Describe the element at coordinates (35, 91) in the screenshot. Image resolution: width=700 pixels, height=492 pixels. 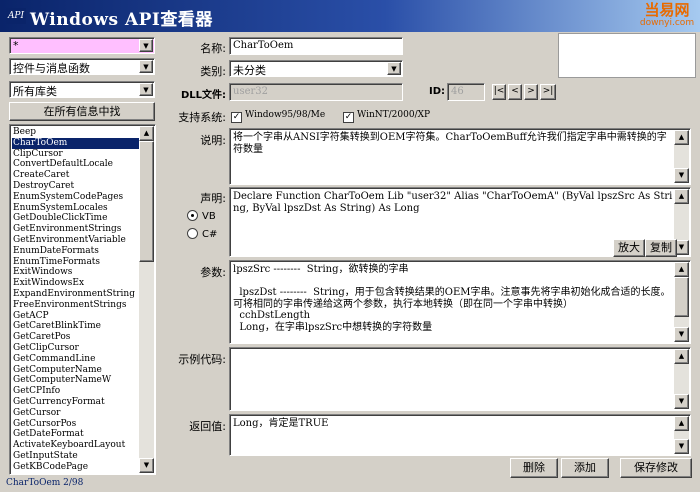
I see `library-combo-value: 所有库类` at that location.